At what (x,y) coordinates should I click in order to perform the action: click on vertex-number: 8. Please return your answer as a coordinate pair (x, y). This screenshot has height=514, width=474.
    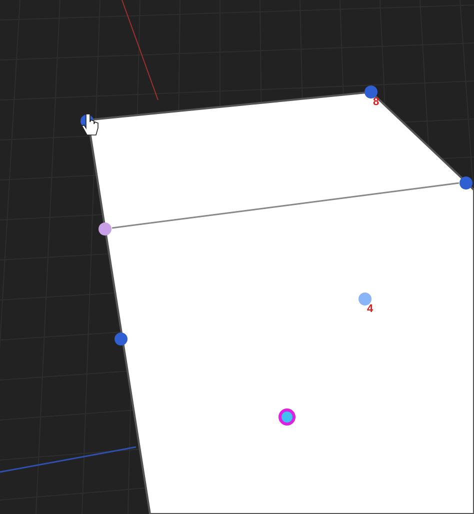
    Looking at the image, I should click on (376, 102).